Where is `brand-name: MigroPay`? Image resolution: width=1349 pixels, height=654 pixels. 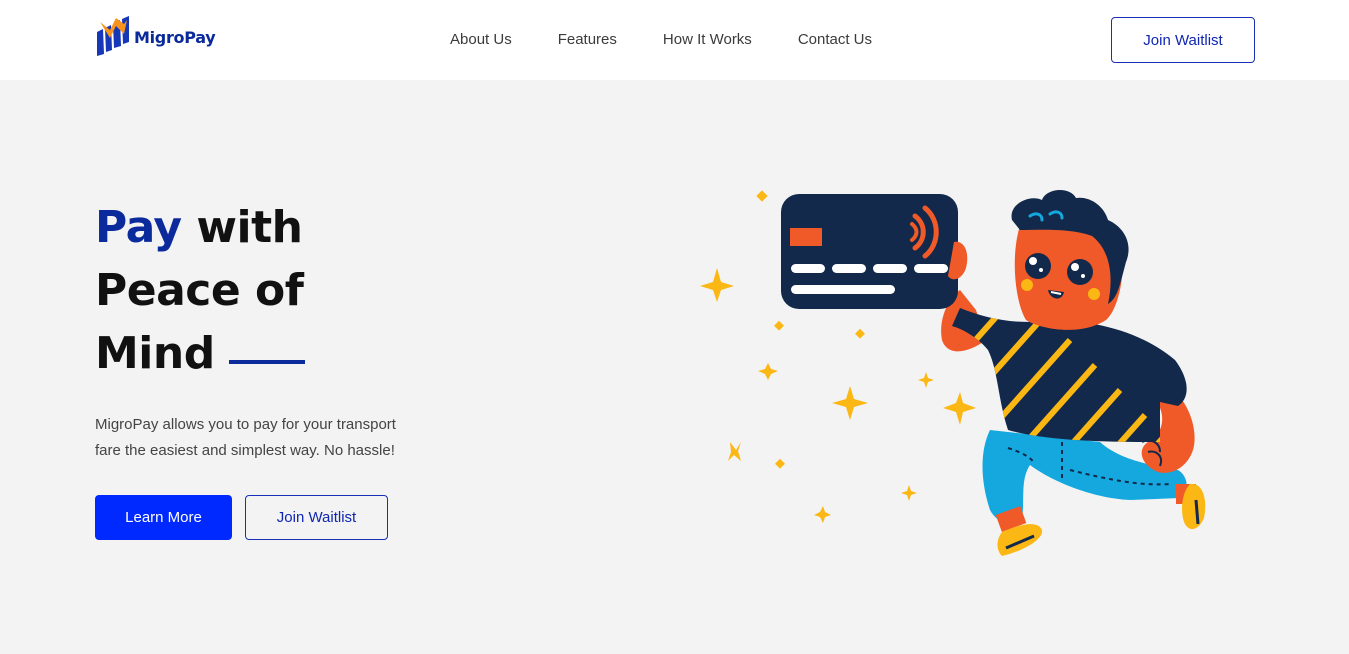
brand-name: MigroPay is located at coordinates (175, 37).